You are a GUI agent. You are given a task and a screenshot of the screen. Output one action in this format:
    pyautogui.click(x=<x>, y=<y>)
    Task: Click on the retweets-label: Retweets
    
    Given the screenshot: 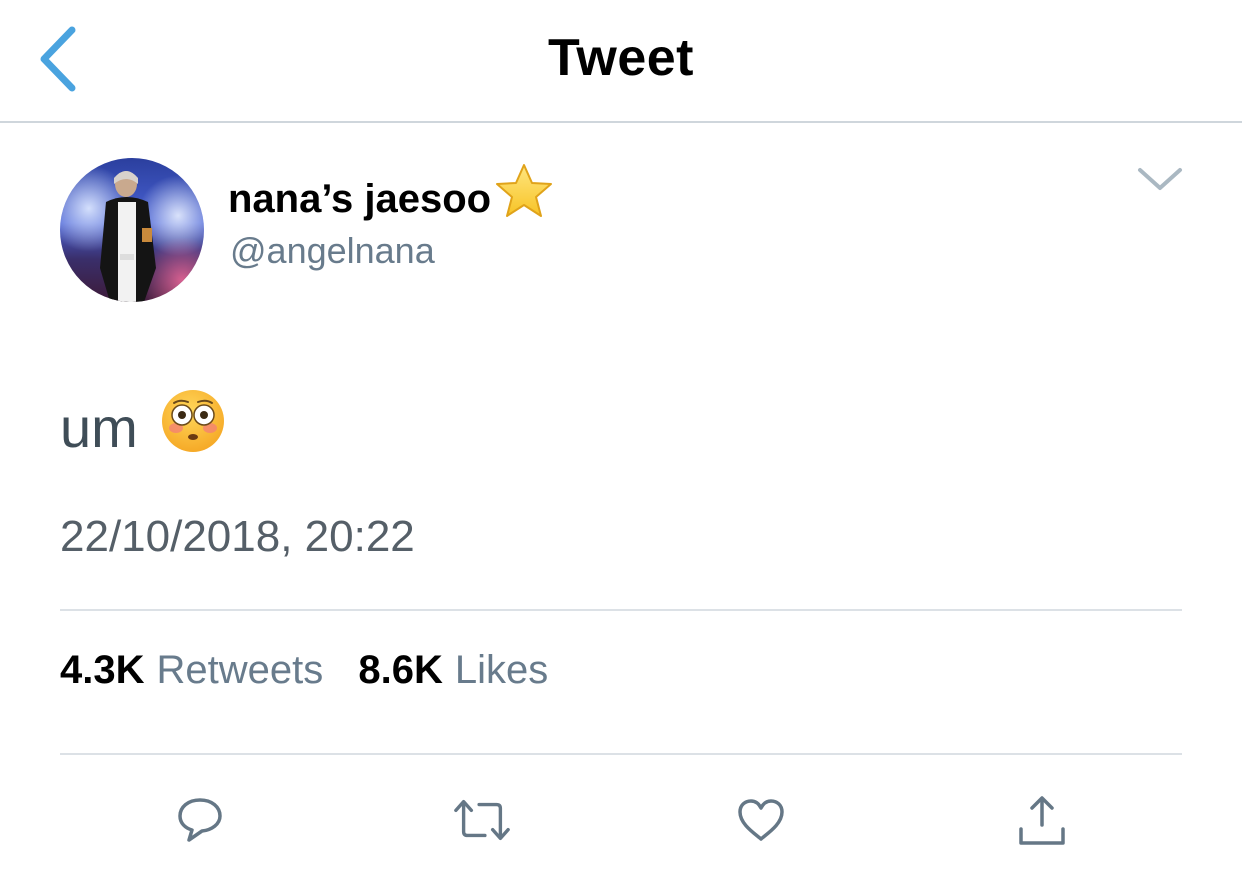 What is the action you would take?
    pyautogui.click(x=240, y=670)
    